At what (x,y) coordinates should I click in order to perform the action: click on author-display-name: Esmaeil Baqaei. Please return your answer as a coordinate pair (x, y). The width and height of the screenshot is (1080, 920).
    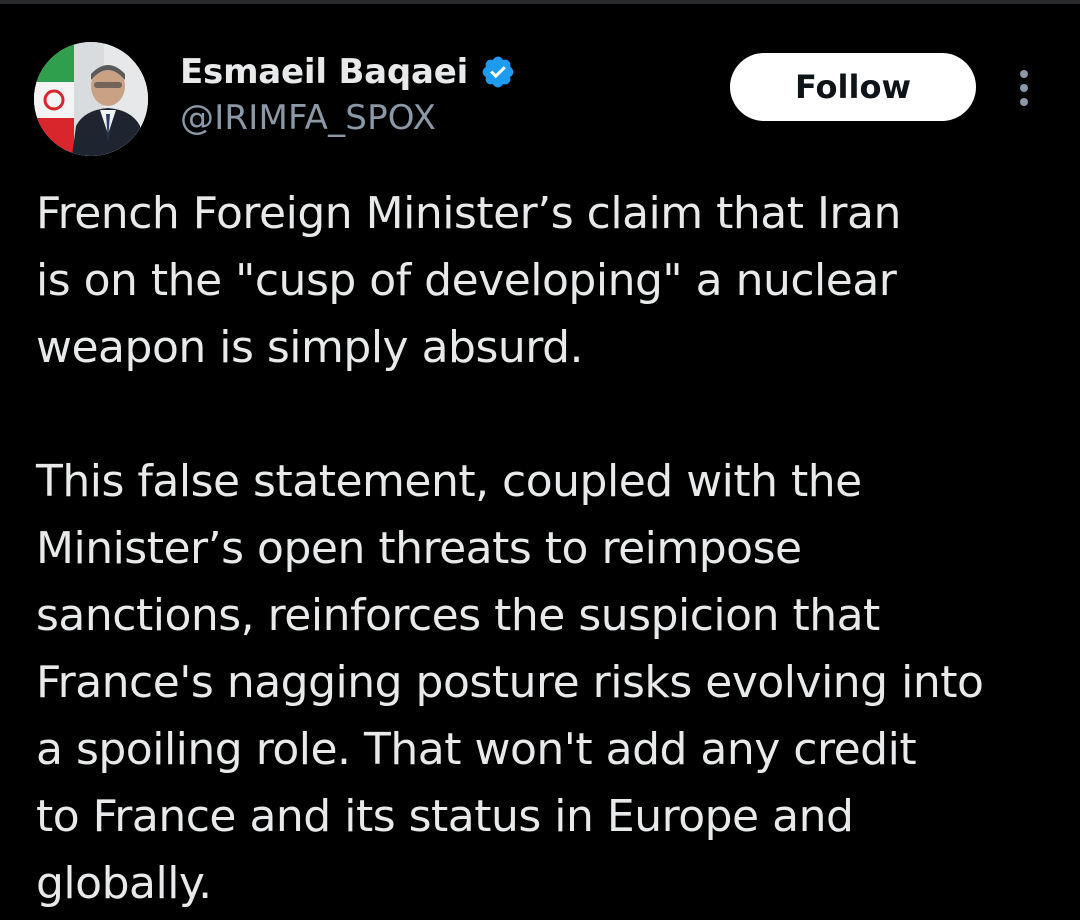
    Looking at the image, I should click on (324, 72).